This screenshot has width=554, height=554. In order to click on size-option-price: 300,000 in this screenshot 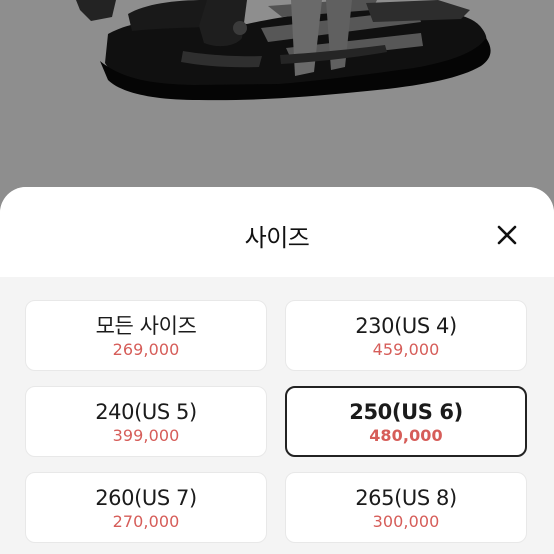, I will do `click(406, 521)`.